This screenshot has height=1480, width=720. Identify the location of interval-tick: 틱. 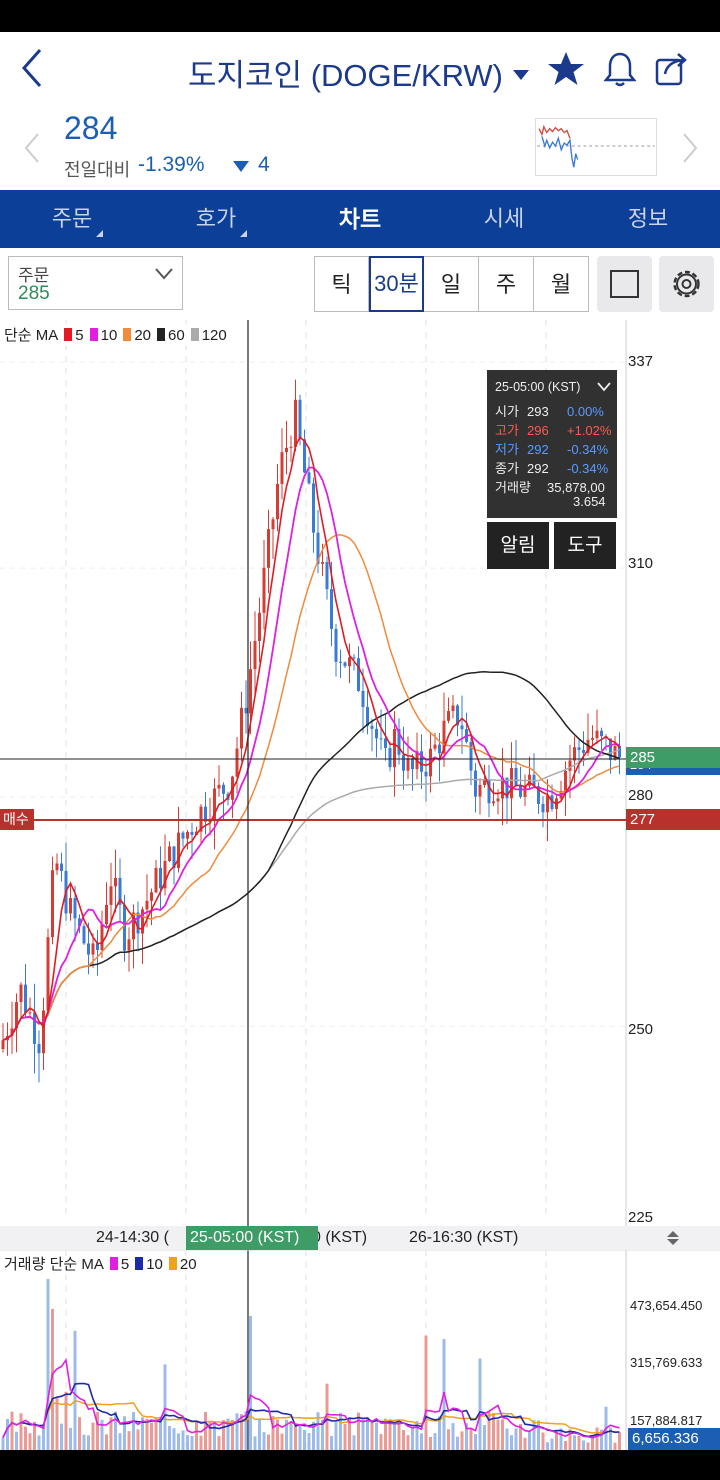
(341, 284).